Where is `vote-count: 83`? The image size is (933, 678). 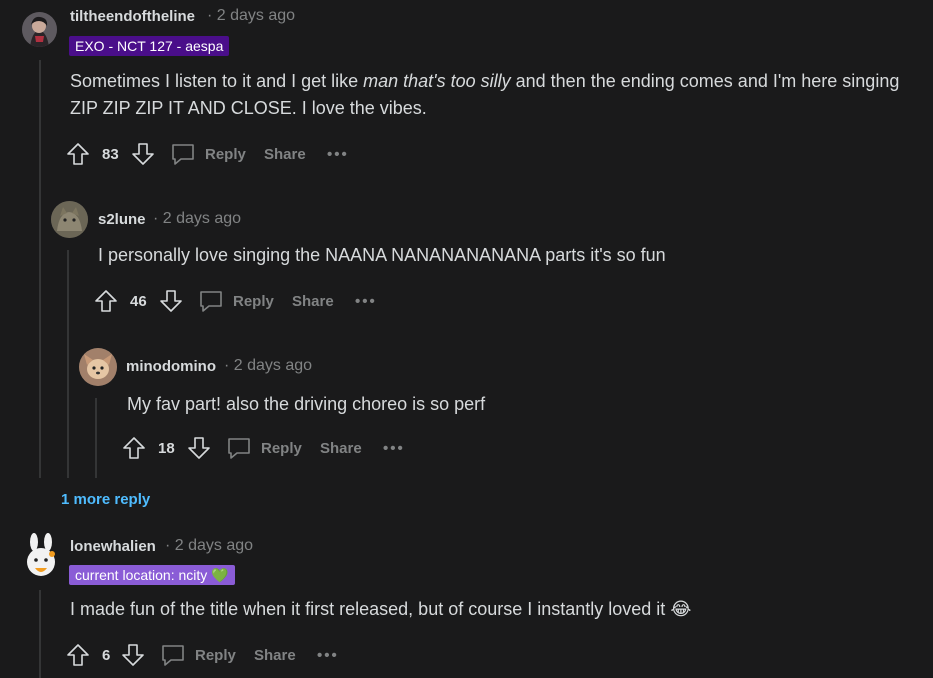
vote-count: 83 is located at coordinates (110, 154).